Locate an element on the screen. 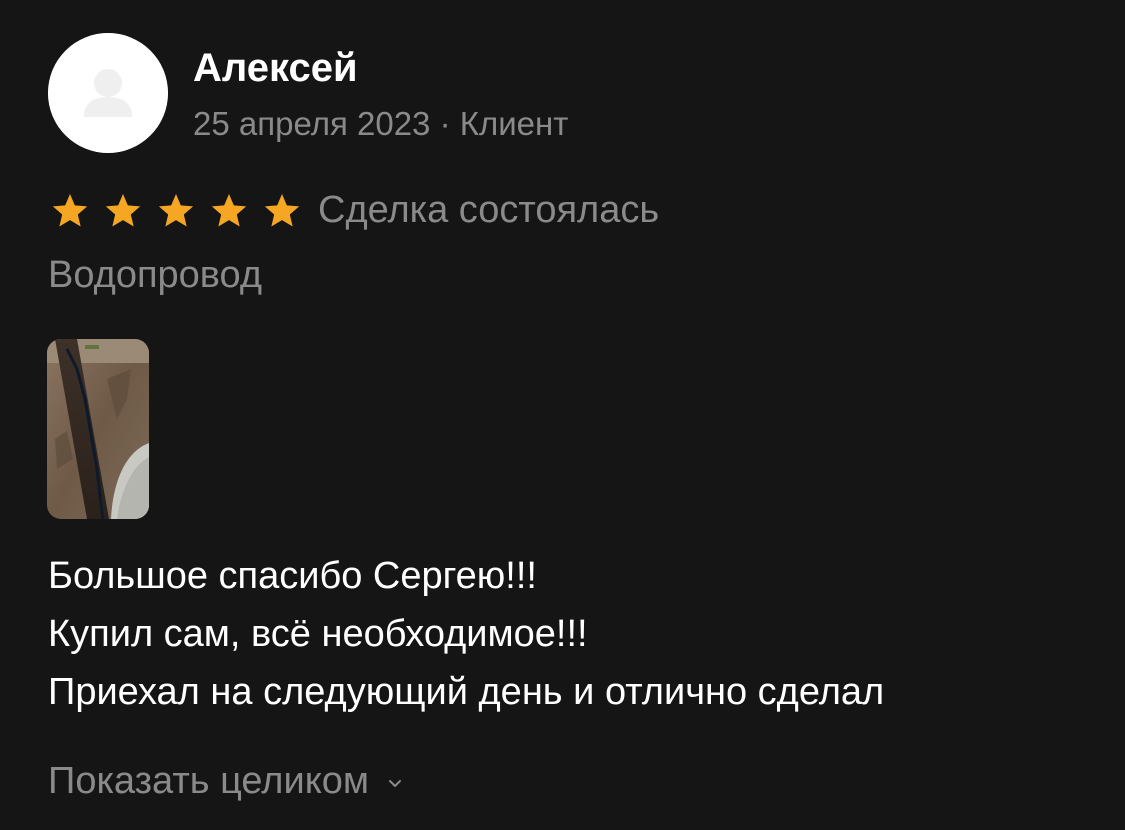  author-avatar is located at coordinates (108, 93).